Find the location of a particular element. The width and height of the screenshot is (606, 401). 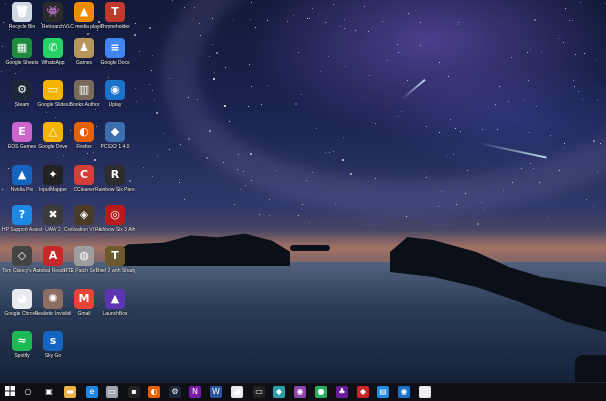

vlc-icon: ▲ is located at coordinates (84, 12).